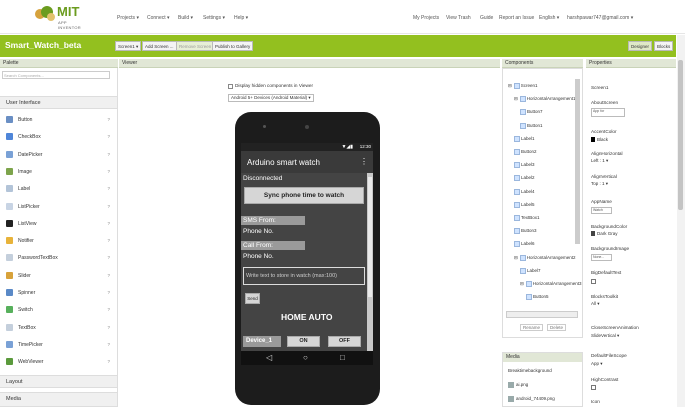 This screenshot has height=407, width=685. I want to click on menu-connect: Connect ▾, so click(158, 18).